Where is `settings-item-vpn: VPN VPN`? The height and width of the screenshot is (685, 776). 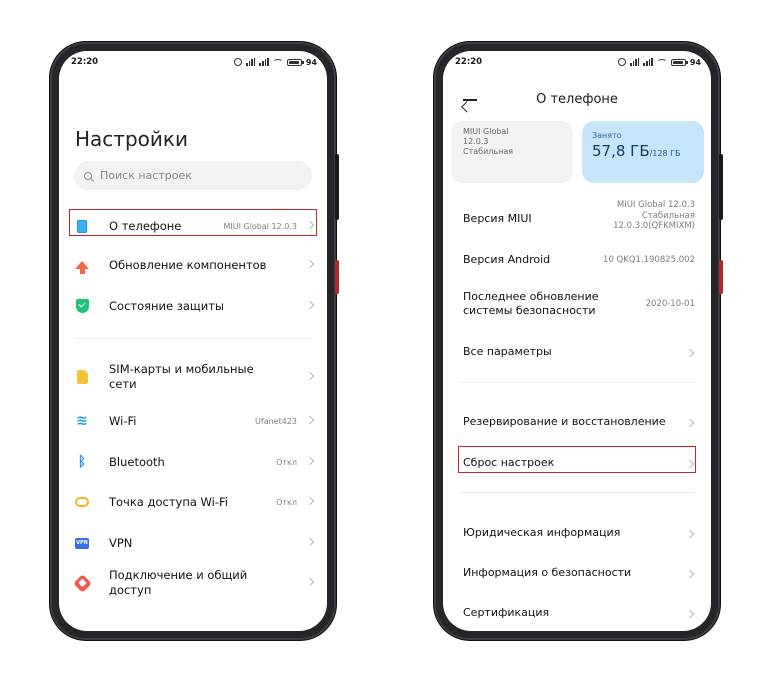 settings-item-vpn: VPN VPN is located at coordinates (193, 543).